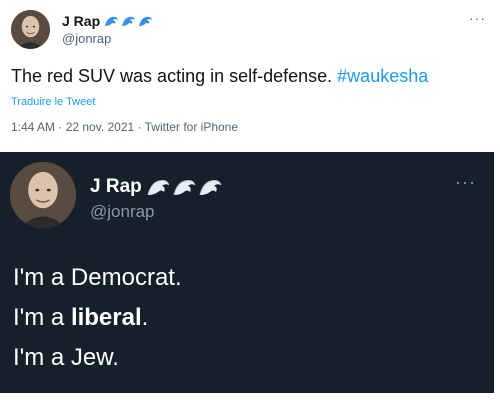 The image size is (500, 401). What do you see at coordinates (145, 317) in the screenshot?
I see `tweet-text-suffix: .` at bounding box center [145, 317].